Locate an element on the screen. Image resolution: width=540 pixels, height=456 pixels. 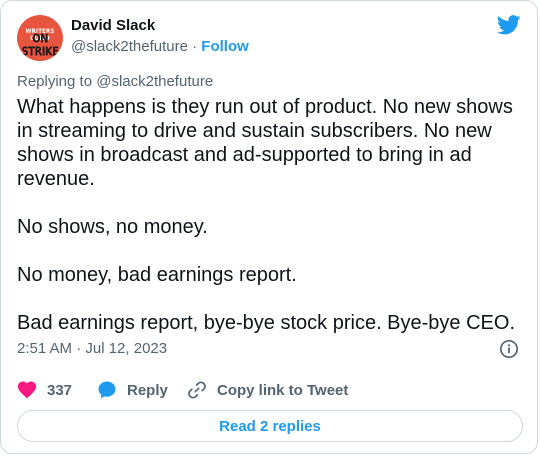
like-count: 337 is located at coordinates (60, 390).